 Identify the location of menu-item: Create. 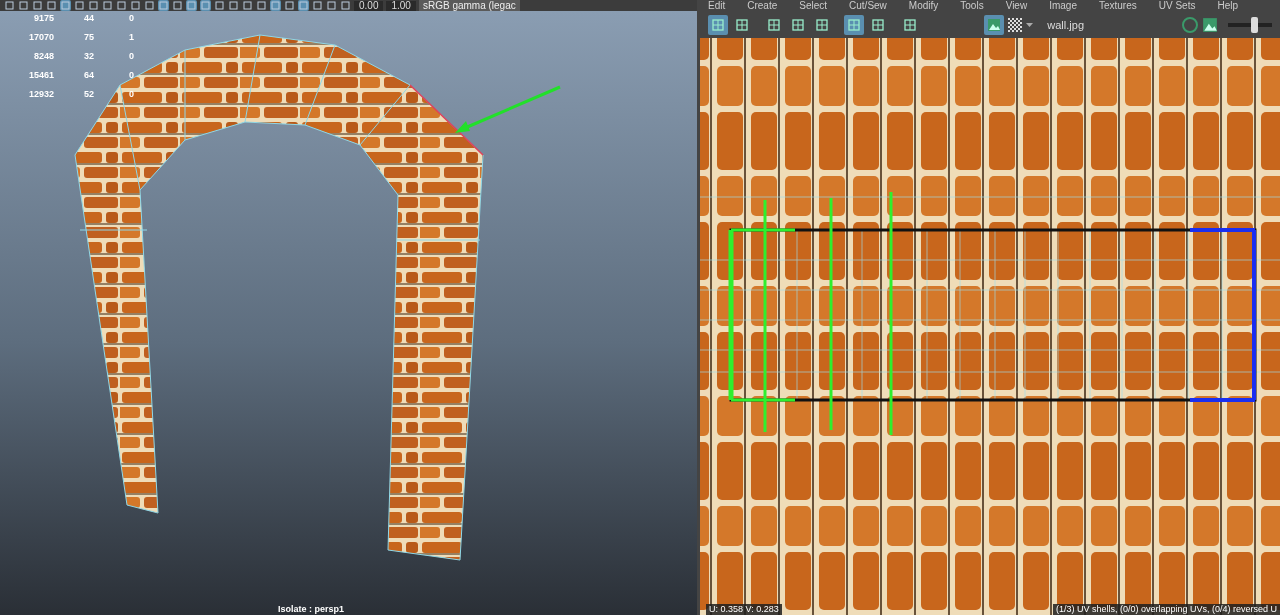
(762, 5).